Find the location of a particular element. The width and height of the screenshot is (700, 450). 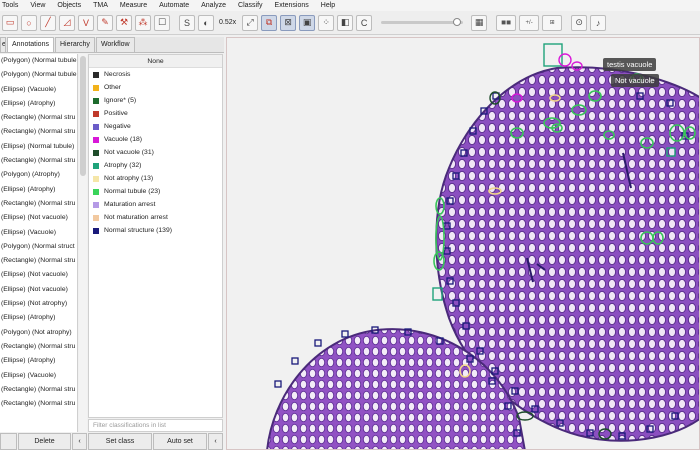

class-label: Negative is located at coordinates (117, 126).